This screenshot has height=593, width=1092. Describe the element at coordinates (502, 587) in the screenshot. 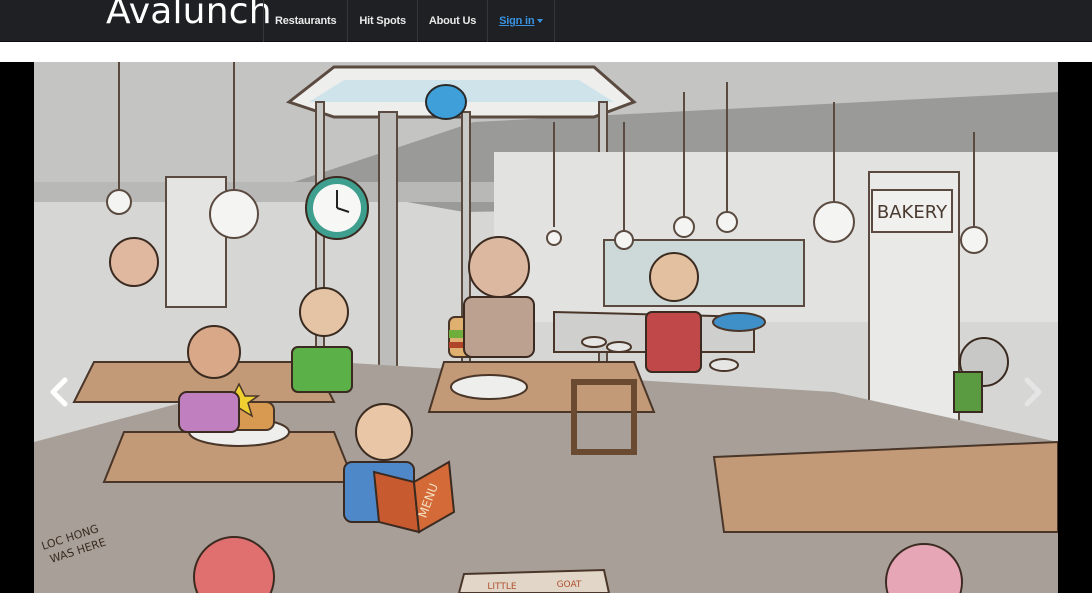

I see `mat-text-left: LITTLE` at that location.